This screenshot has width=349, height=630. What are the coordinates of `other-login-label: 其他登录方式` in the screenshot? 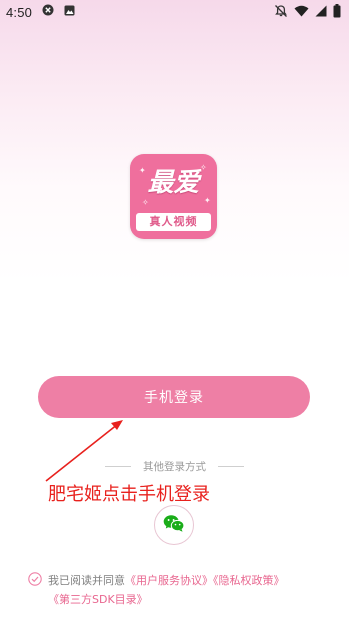 It's located at (174, 466).